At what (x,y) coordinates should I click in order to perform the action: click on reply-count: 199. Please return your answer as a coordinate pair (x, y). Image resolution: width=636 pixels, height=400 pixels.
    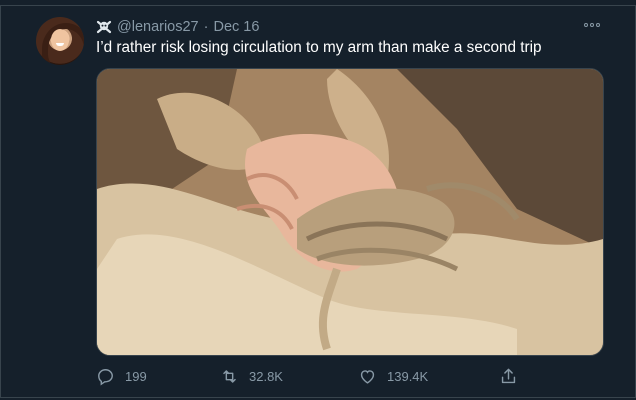
    Looking at the image, I should click on (136, 376).